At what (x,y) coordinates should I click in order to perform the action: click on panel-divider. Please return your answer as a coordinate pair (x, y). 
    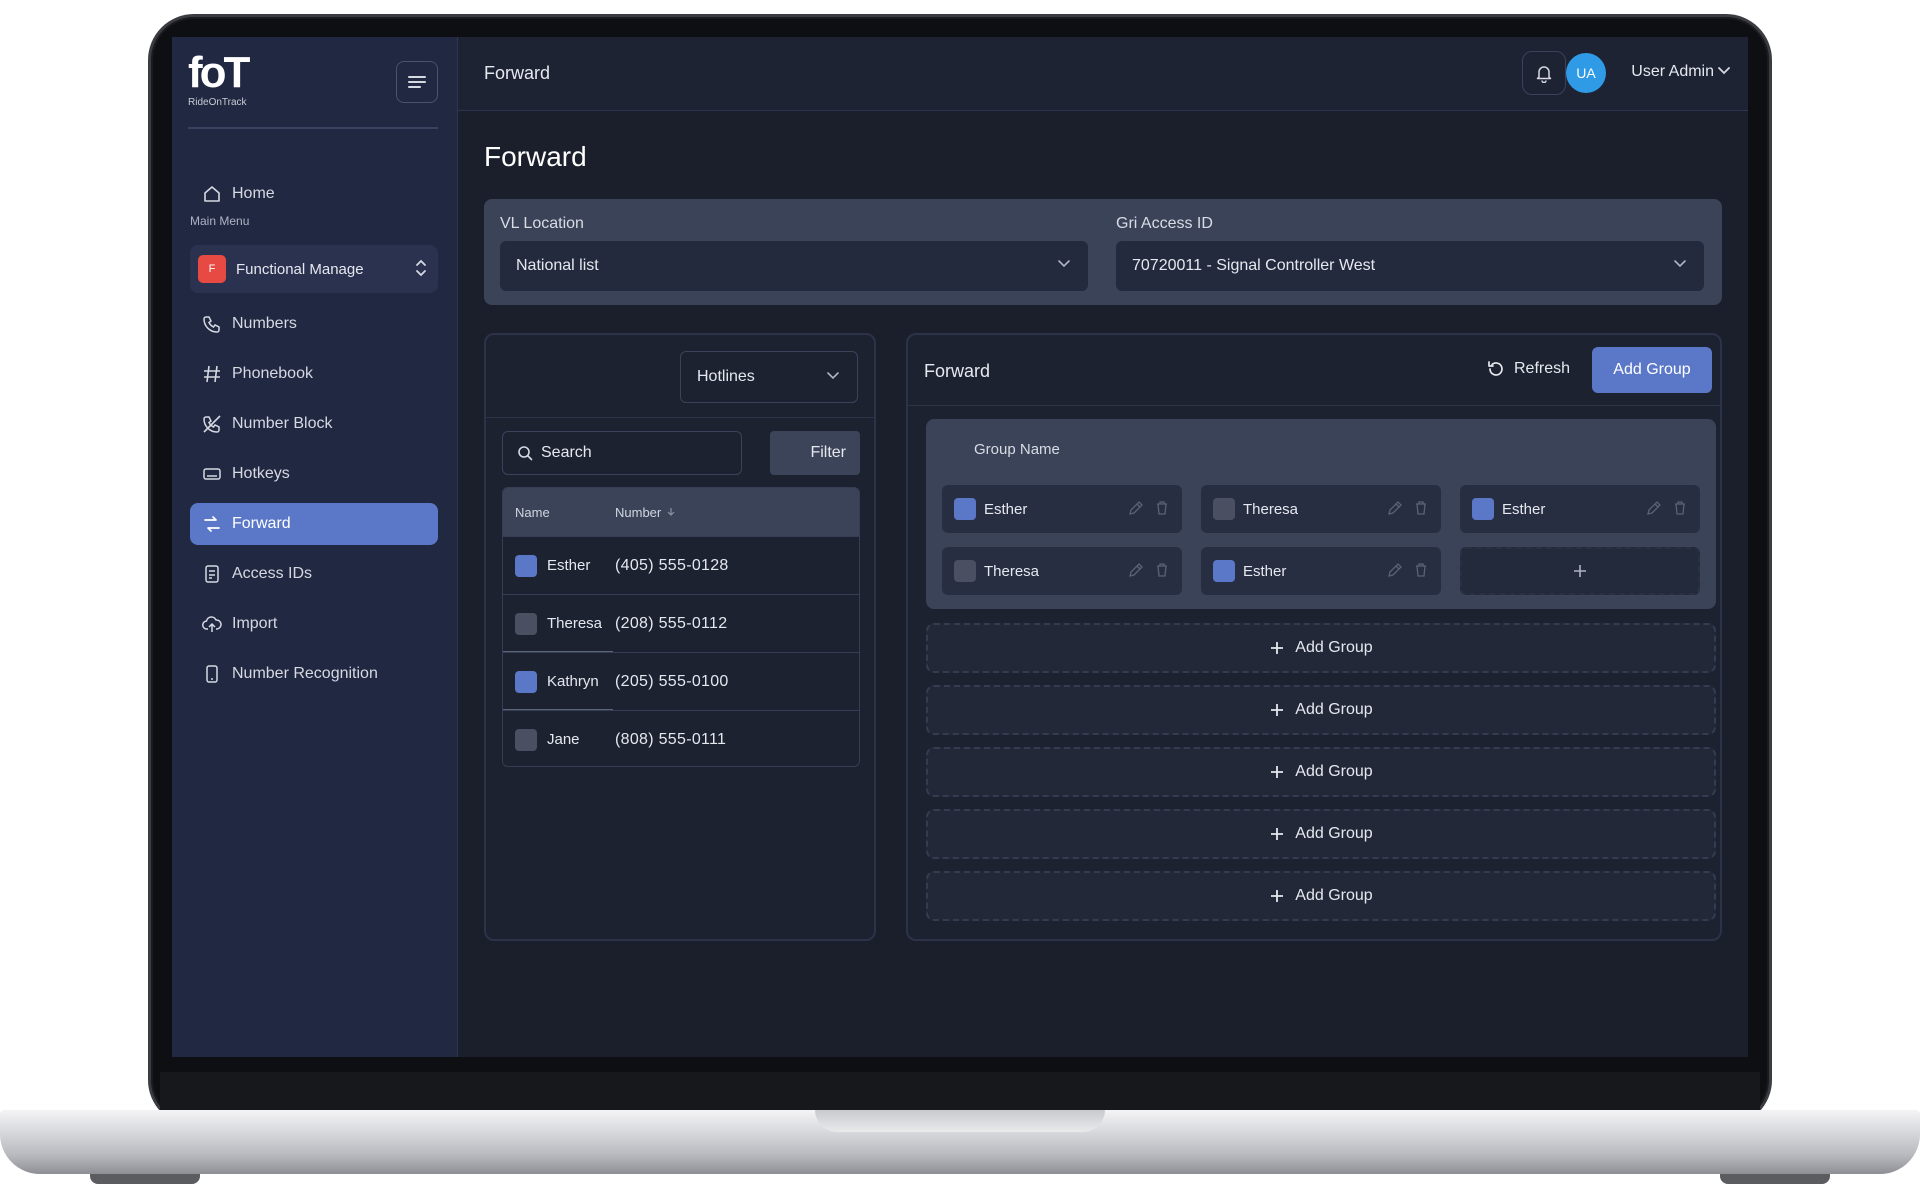
    Looking at the image, I should click on (1314, 405).